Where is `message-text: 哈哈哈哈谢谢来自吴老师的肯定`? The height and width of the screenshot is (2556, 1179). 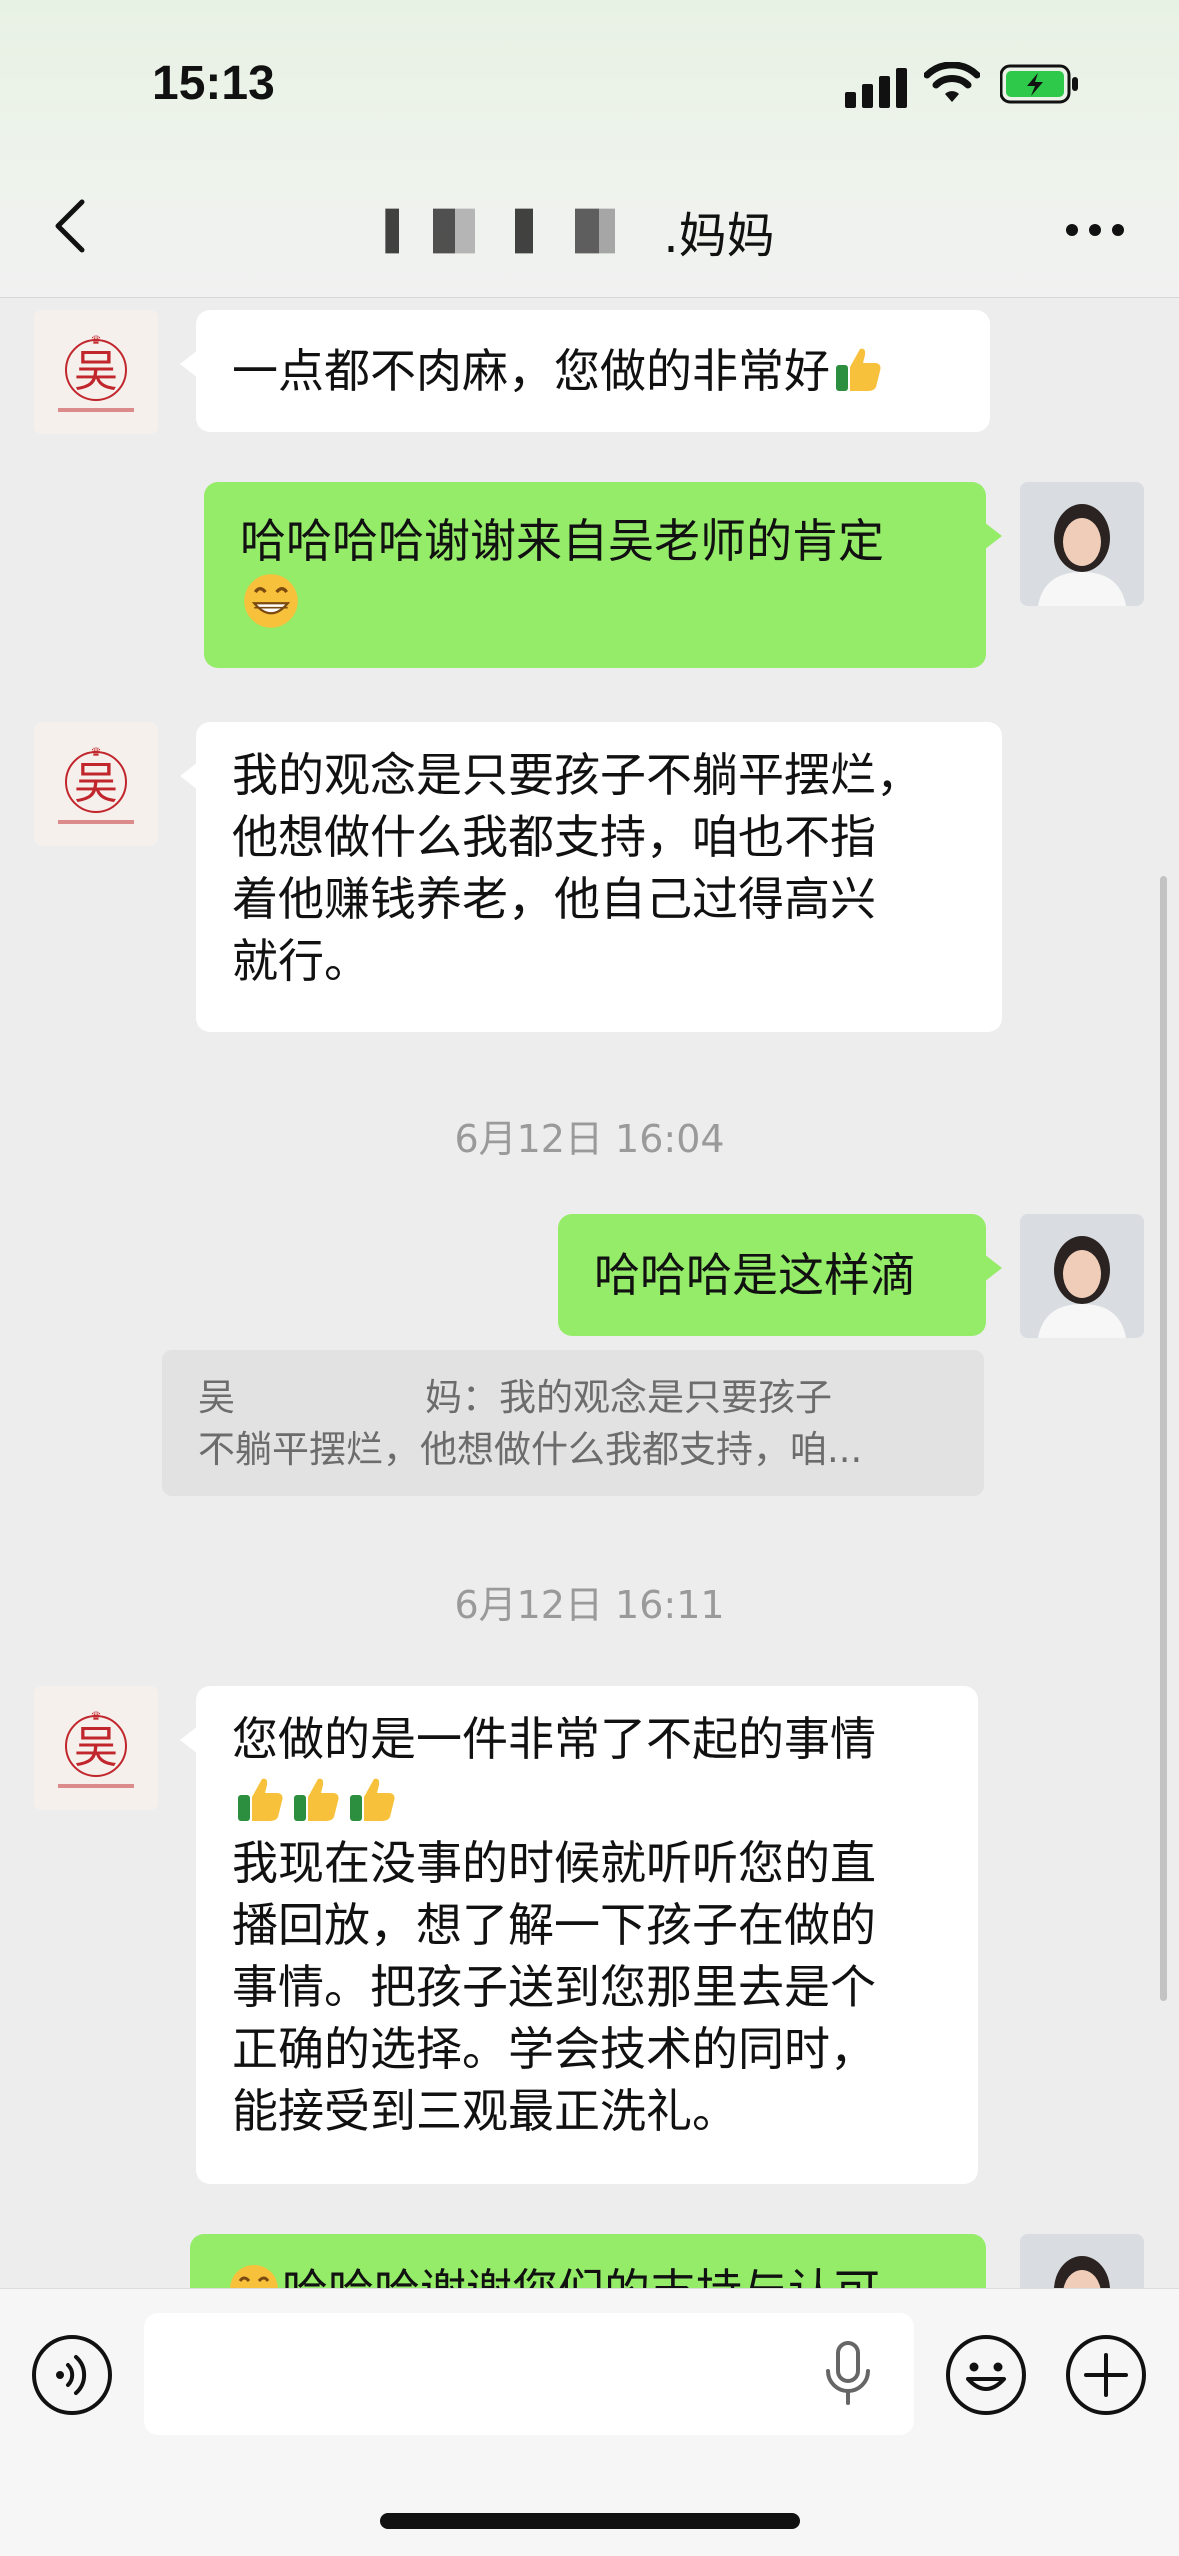
message-text: 哈哈哈哈谢谢来自吴老师的肯定 is located at coordinates (562, 541).